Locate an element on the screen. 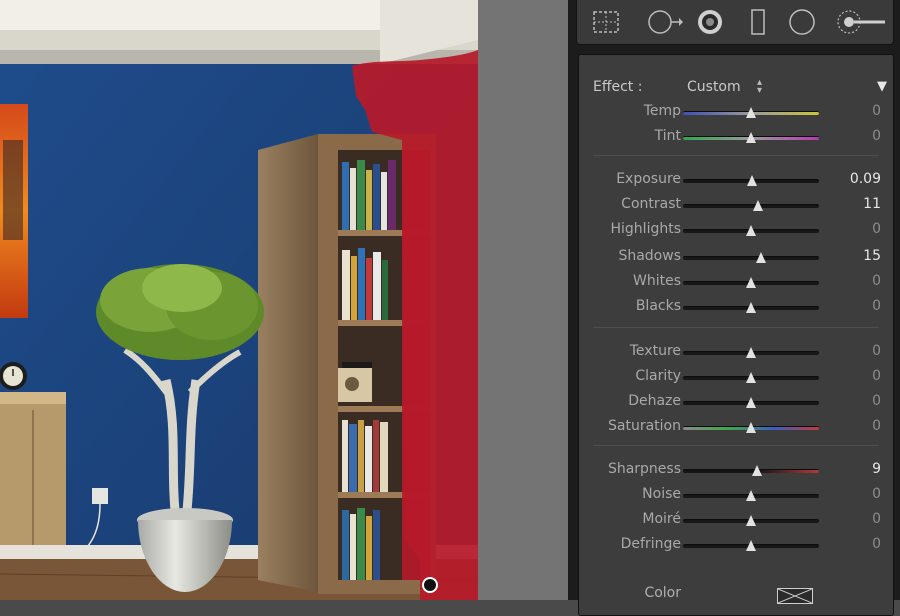 Image resolution: width=900 pixels, height=616 pixels. slider-track-noise is located at coordinates (751, 495).